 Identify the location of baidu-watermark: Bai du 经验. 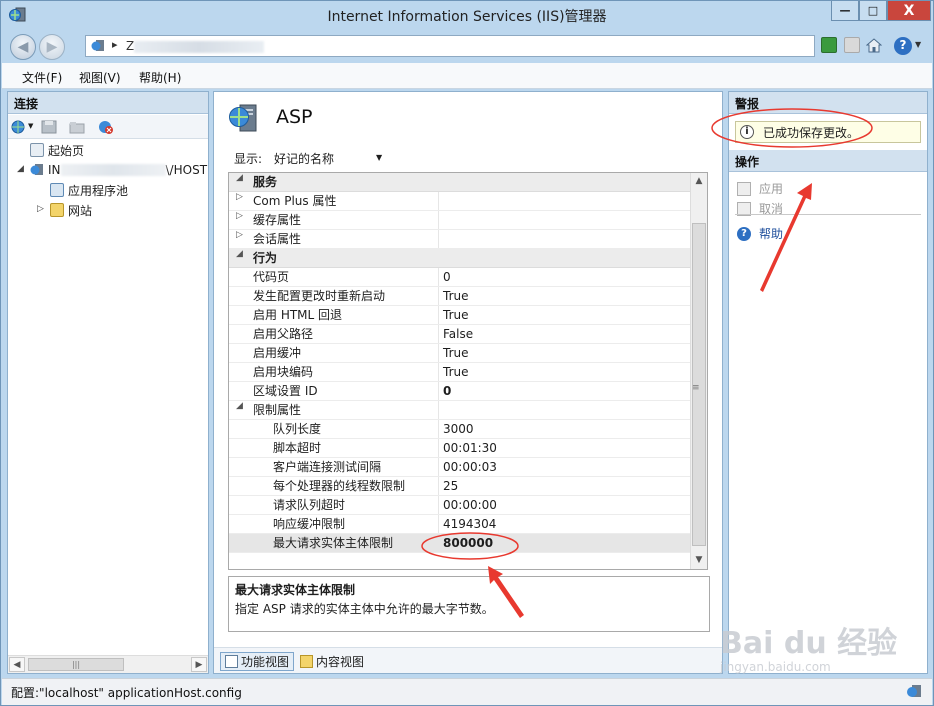
(809, 643).